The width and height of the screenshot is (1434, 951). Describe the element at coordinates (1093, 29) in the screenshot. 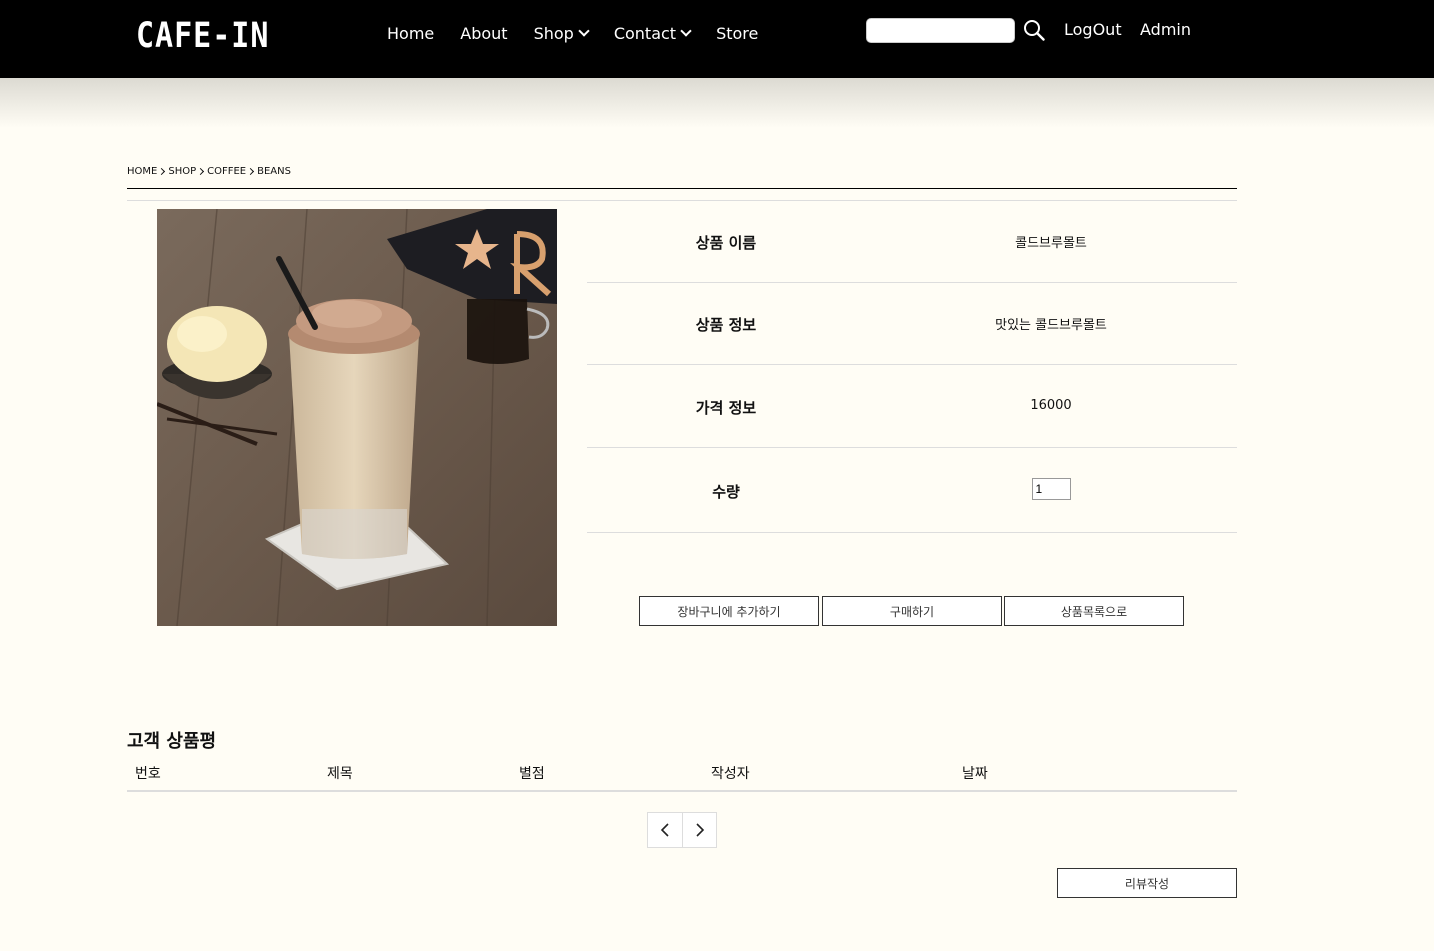

I see `logout-link: LogOut` at that location.